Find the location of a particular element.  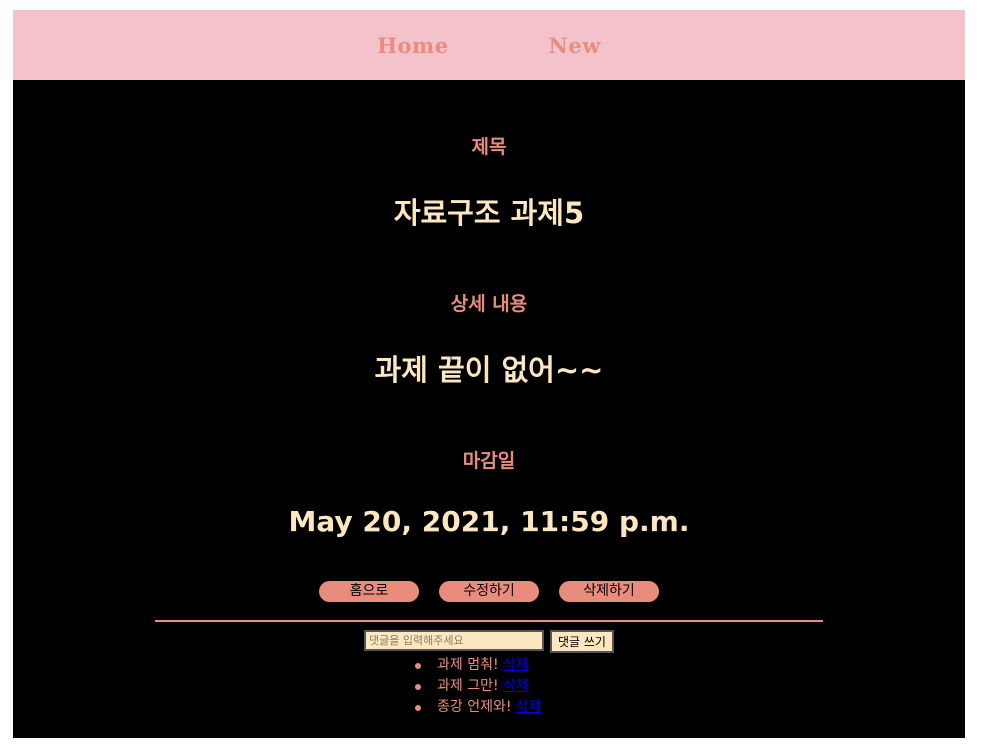

top-navigation: Home New is located at coordinates (489, 45).